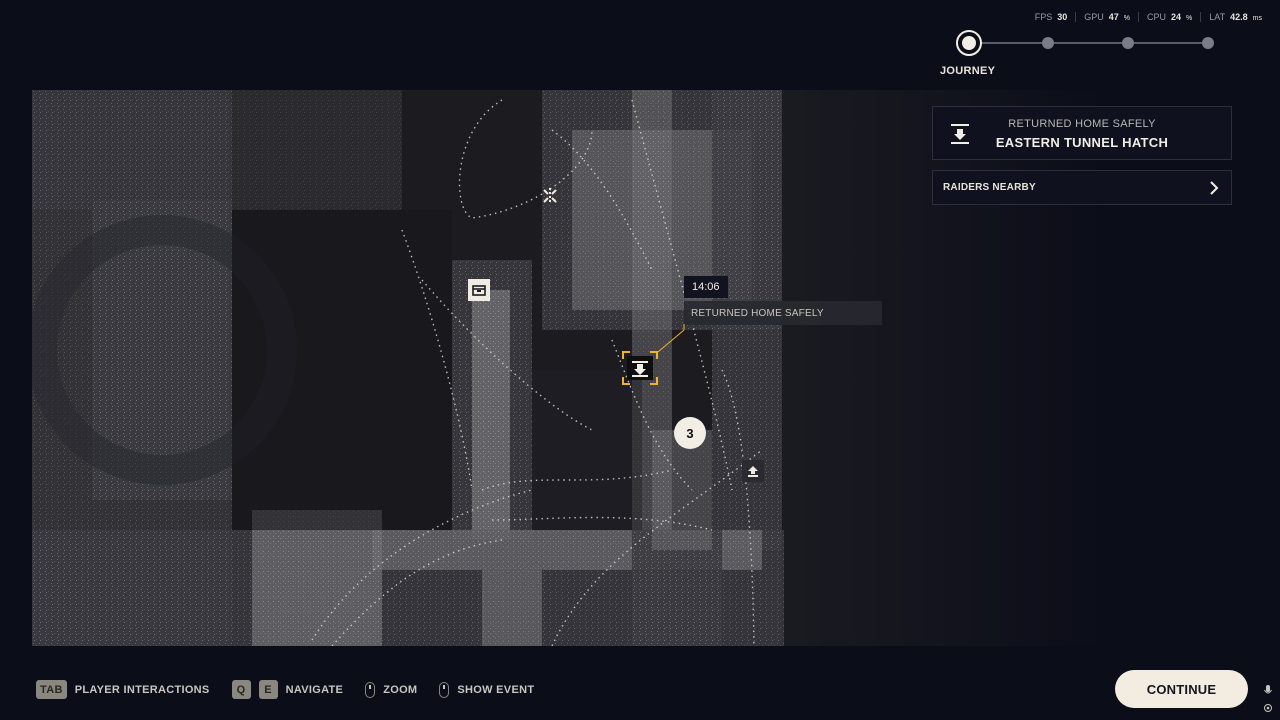  I want to click on microphone-icon, so click(1268, 699).